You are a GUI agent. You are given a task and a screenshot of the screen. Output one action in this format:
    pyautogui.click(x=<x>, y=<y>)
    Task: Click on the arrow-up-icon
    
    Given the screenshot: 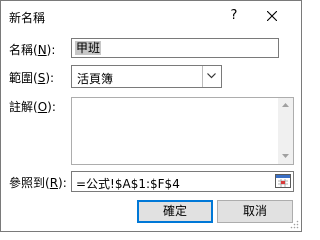 What is the action you would take?
    pyautogui.click(x=285, y=105)
    